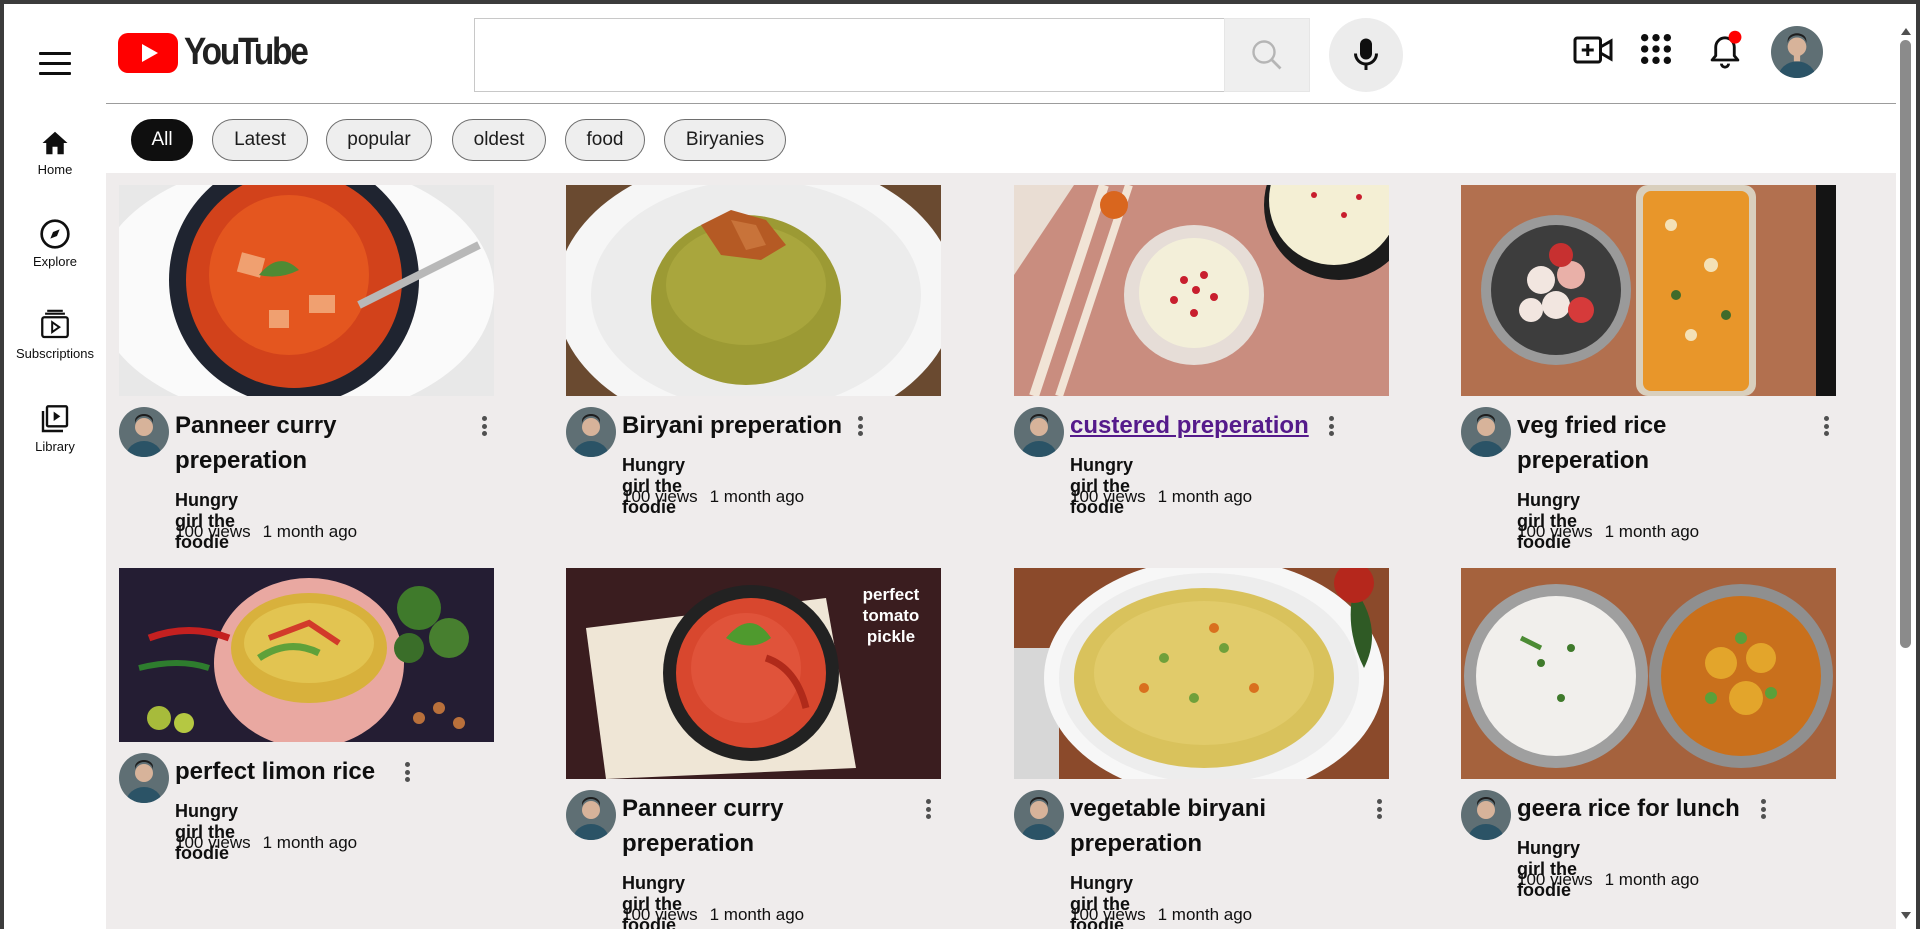 This screenshot has height=929, width=1920. Describe the element at coordinates (753, 673) in the screenshot. I see `video-thumbnail: perfect tomato pickle` at that location.